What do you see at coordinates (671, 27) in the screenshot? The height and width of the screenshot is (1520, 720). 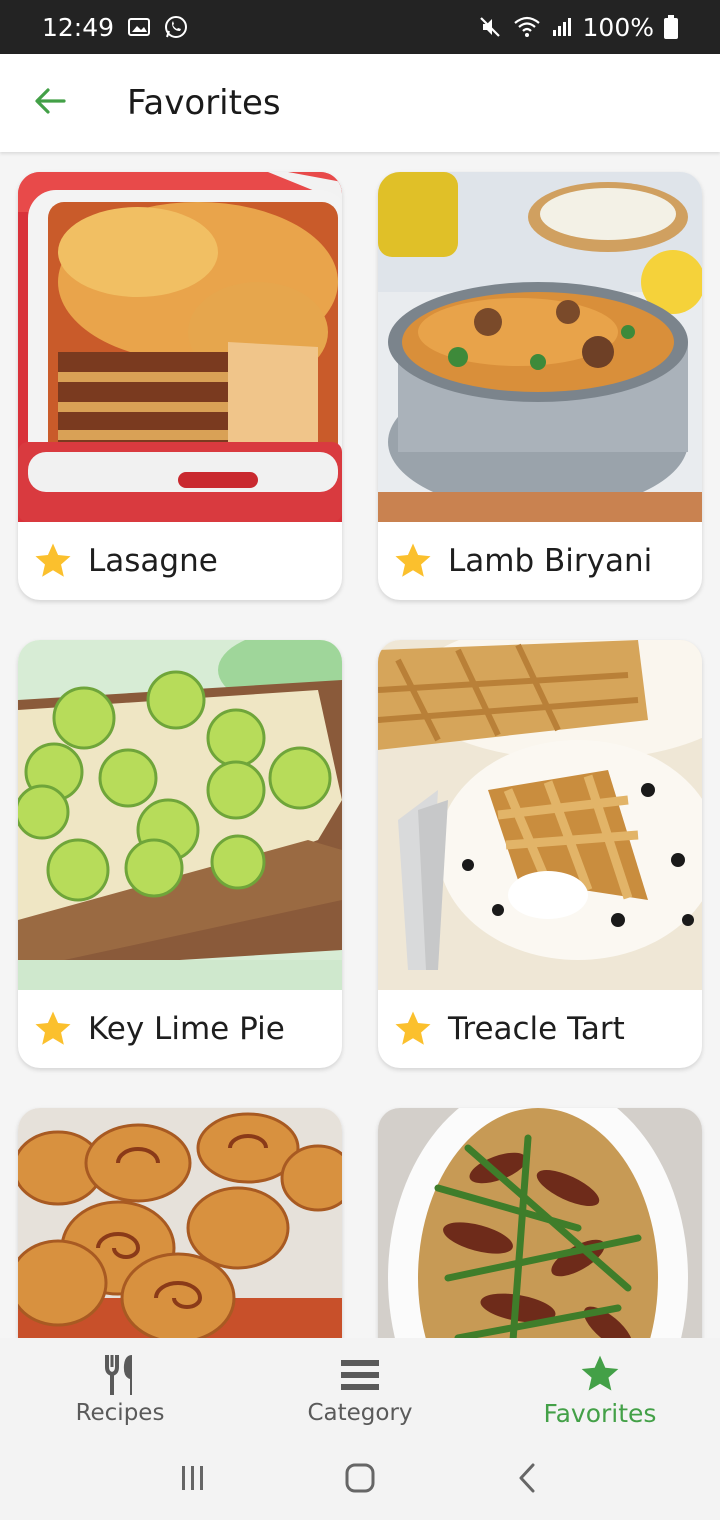 I see `battery-icon` at bounding box center [671, 27].